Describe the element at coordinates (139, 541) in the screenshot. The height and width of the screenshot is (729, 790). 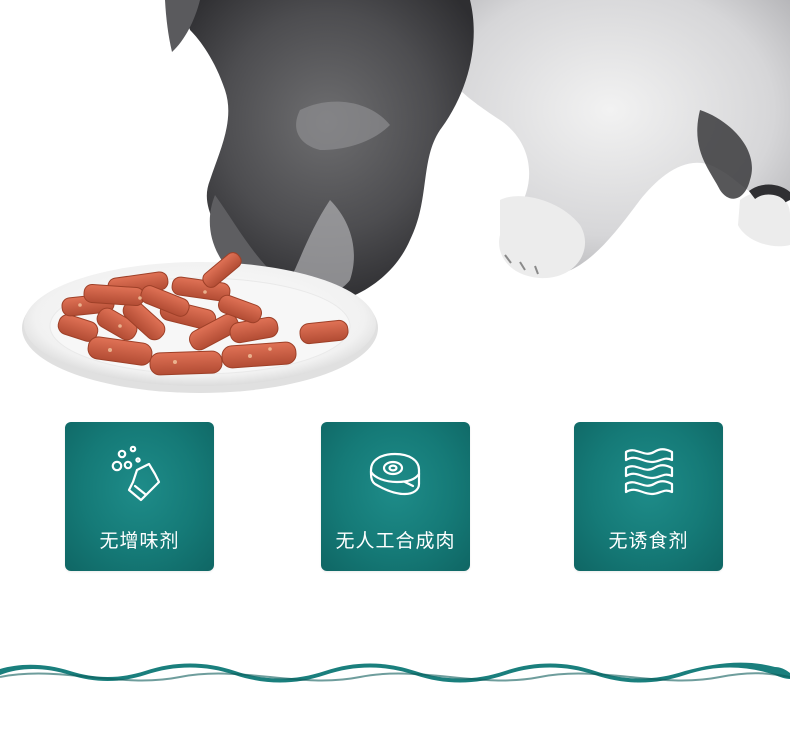
I see `feature-label: 无增味剂` at that location.